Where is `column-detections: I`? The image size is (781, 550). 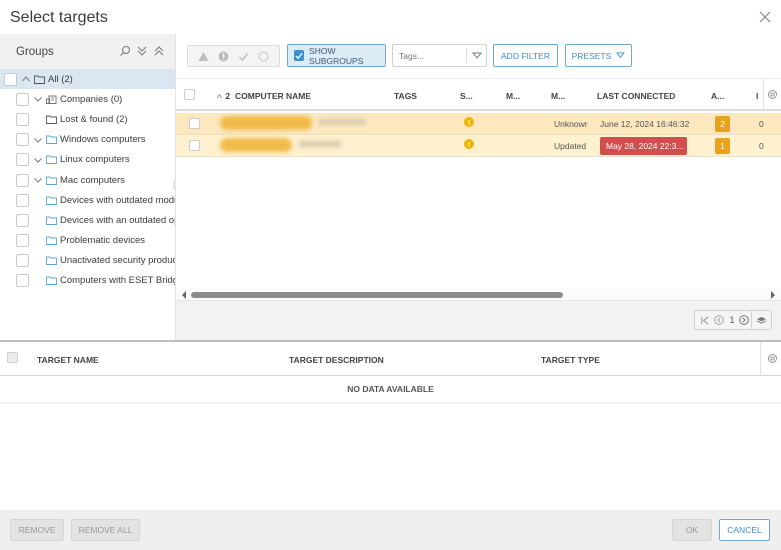
column-detections: I is located at coordinates (757, 96).